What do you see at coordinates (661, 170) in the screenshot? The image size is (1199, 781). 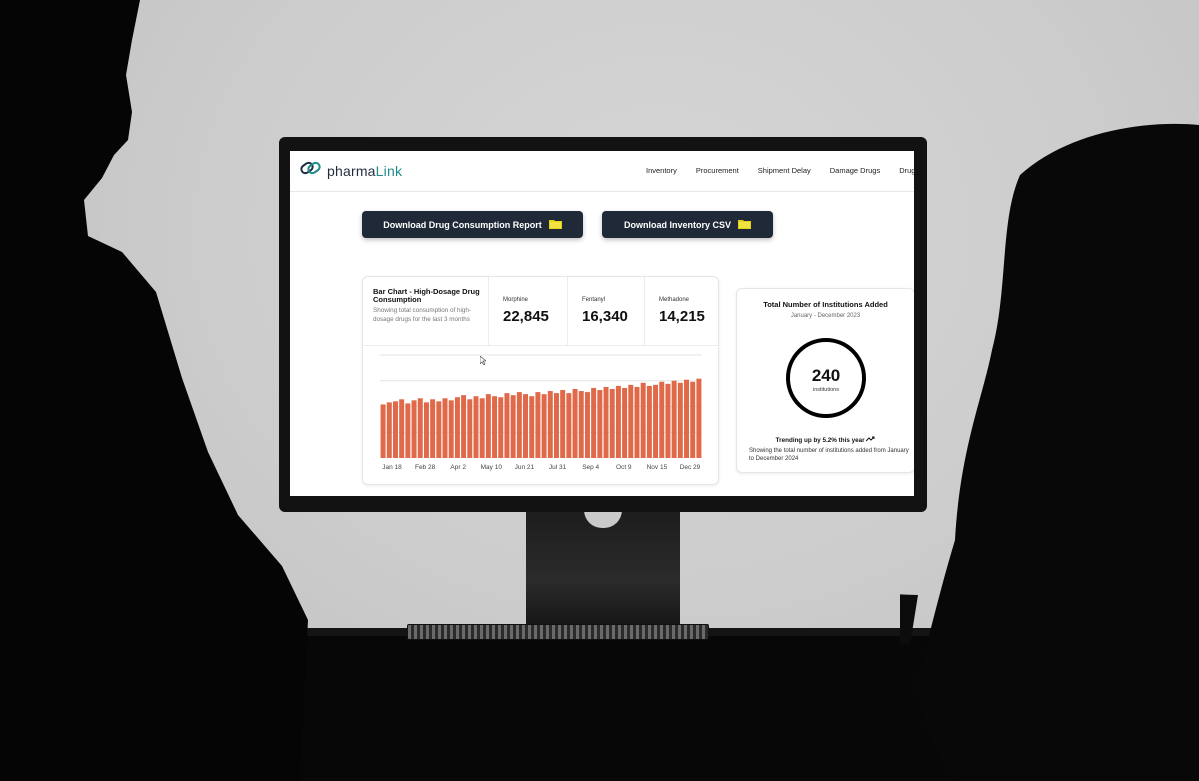 I see `nav-item-inventory: Inventory` at bounding box center [661, 170].